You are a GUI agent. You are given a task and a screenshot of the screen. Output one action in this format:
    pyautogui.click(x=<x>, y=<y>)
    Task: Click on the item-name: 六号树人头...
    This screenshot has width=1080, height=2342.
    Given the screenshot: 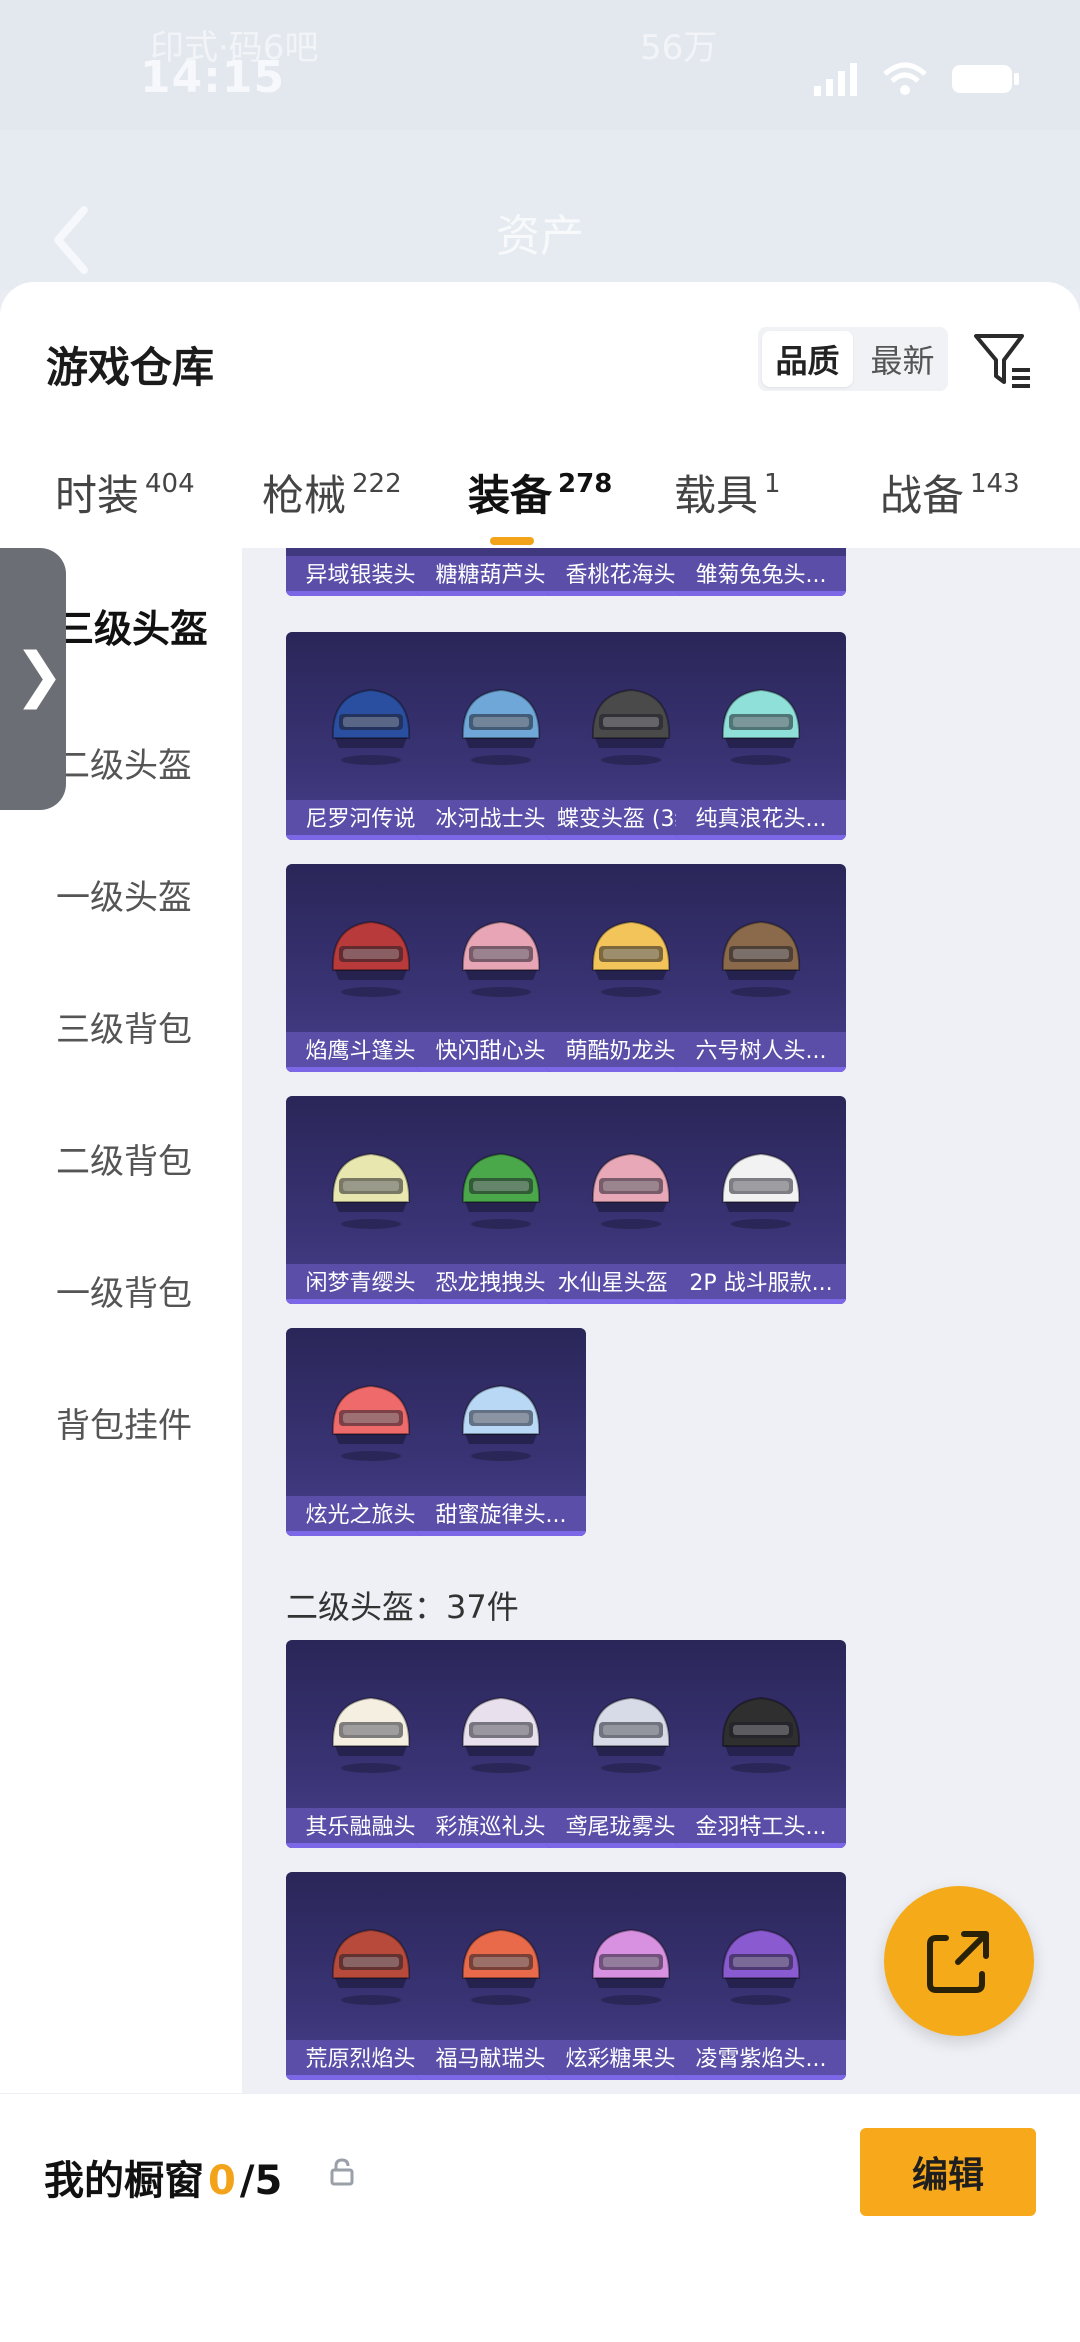 What is the action you would take?
    pyautogui.click(x=761, y=1052)
    